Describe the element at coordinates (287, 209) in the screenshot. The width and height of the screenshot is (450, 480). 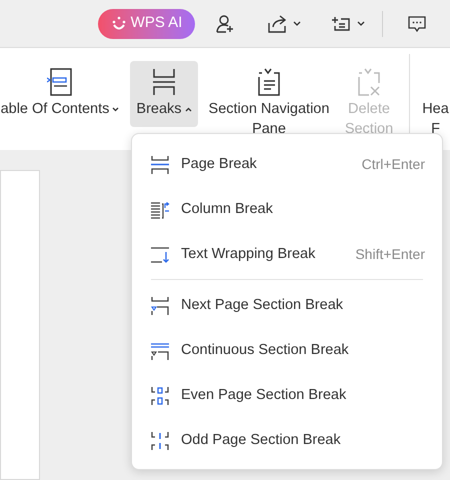
I see `menu-item: Column Break` at that location.